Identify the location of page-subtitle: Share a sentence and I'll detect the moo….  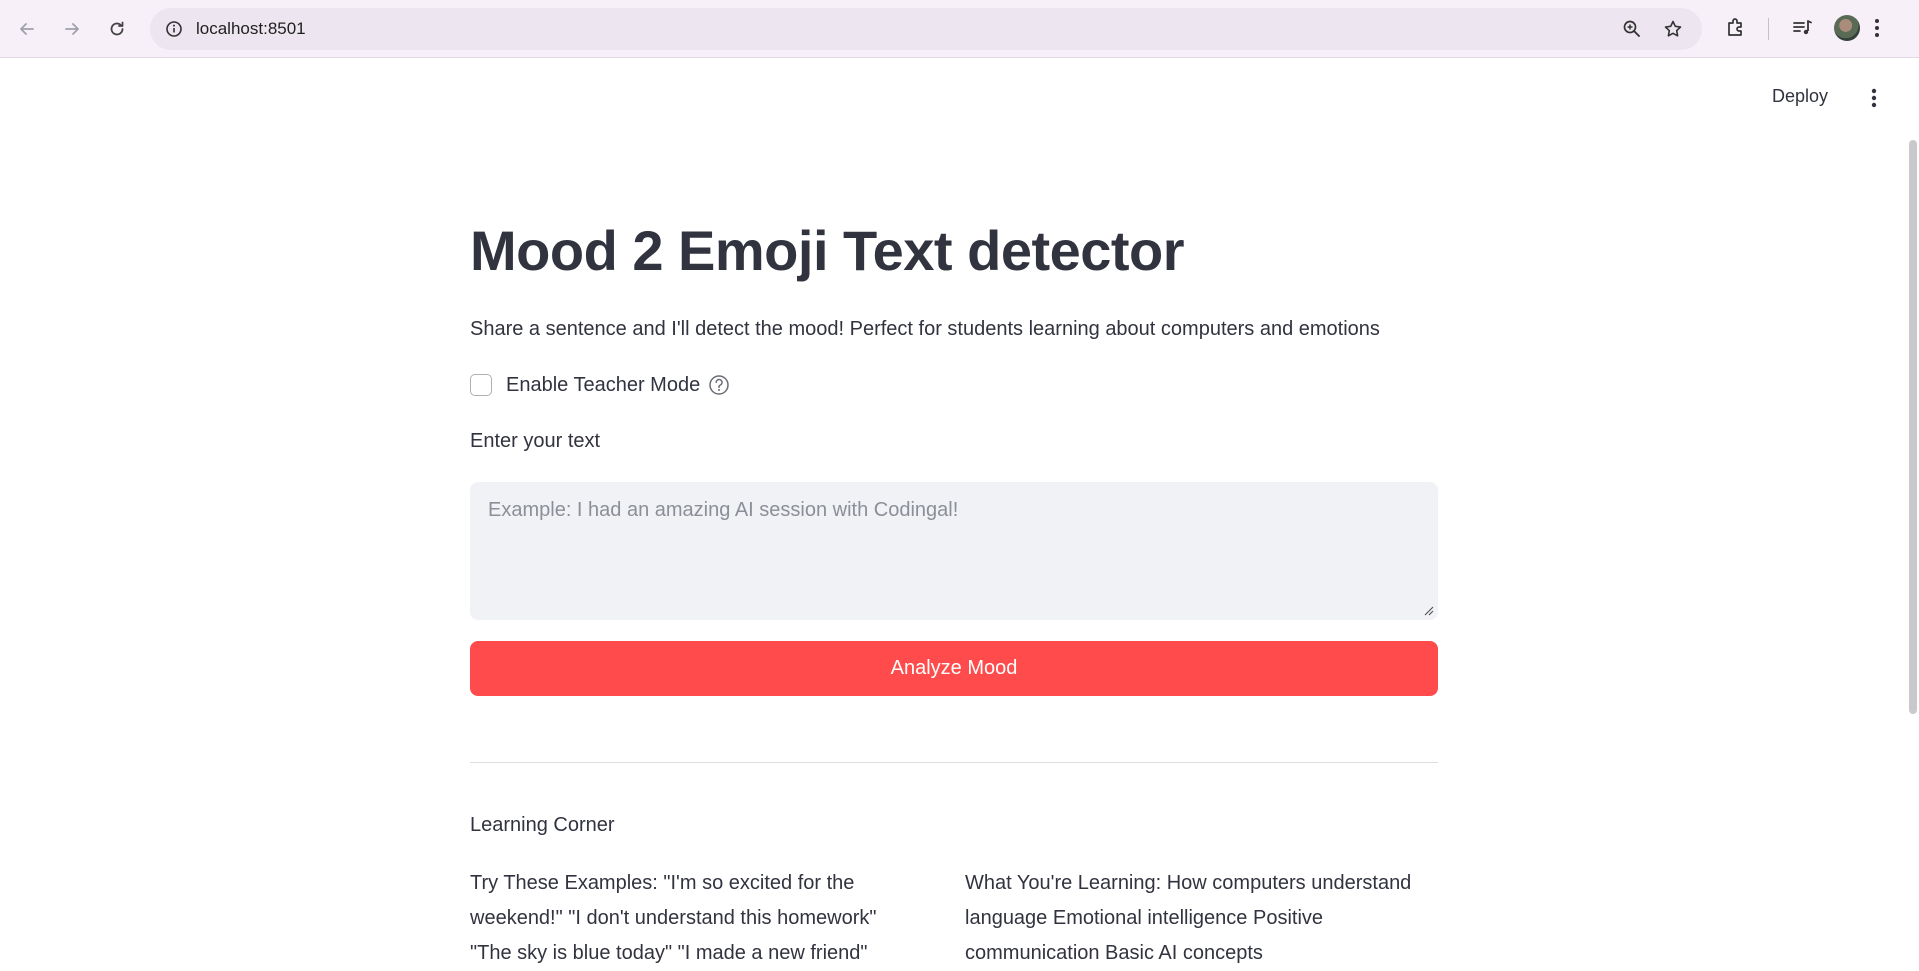
(925, 329).